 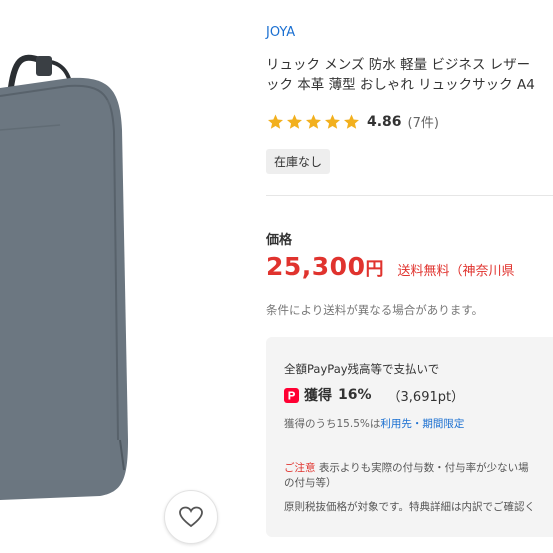 What do you see at coordinates (426, 397) in the screenshot?
I see `earn-points: （3,691pt）` at bounding box center [426, 397].